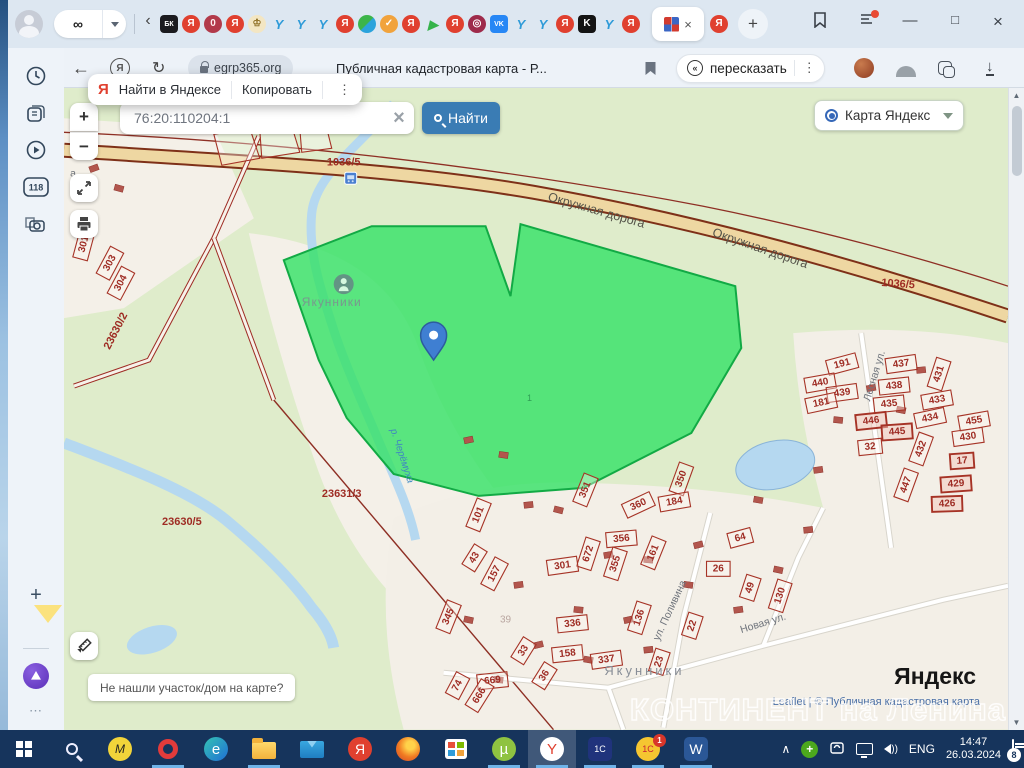 The width and height of the screenshot is (1024, 768). I want to click on sync-tray-icon, so click(837, 749).